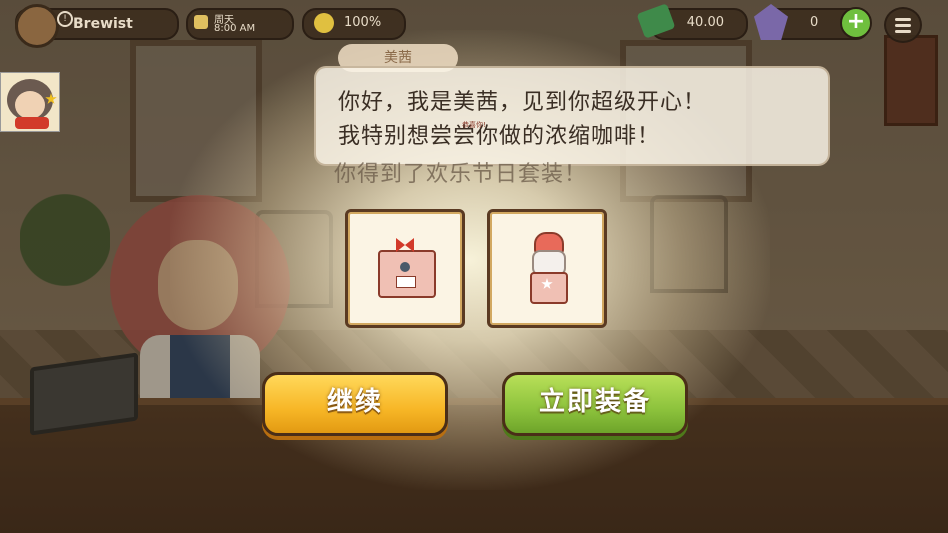 The width and height of the screenshot is (948, 533). What do you see at coordinates (235, 28) in the screenshot?
I see `clock-time: 8:00 AM` at bounding box center [235, 28].